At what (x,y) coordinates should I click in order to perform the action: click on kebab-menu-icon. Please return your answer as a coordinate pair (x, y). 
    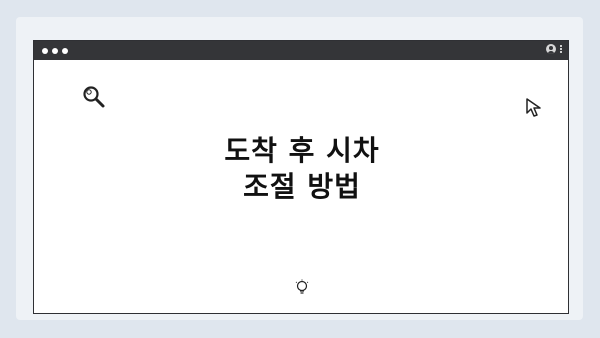
    Looking at the image, I should click on (561, 49).